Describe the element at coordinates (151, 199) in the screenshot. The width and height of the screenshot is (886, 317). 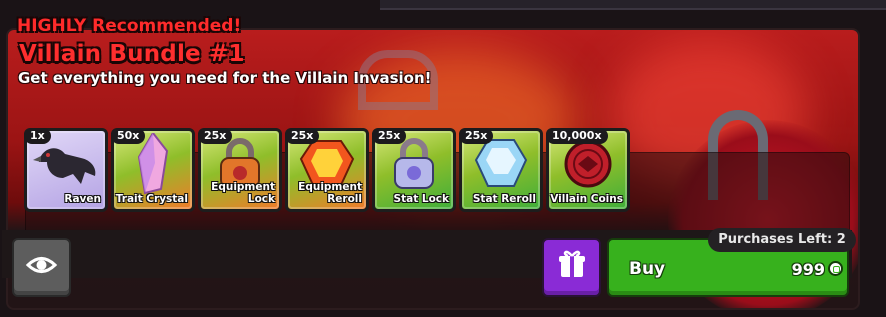
I see `item-name: Trait Crystal` at that location.